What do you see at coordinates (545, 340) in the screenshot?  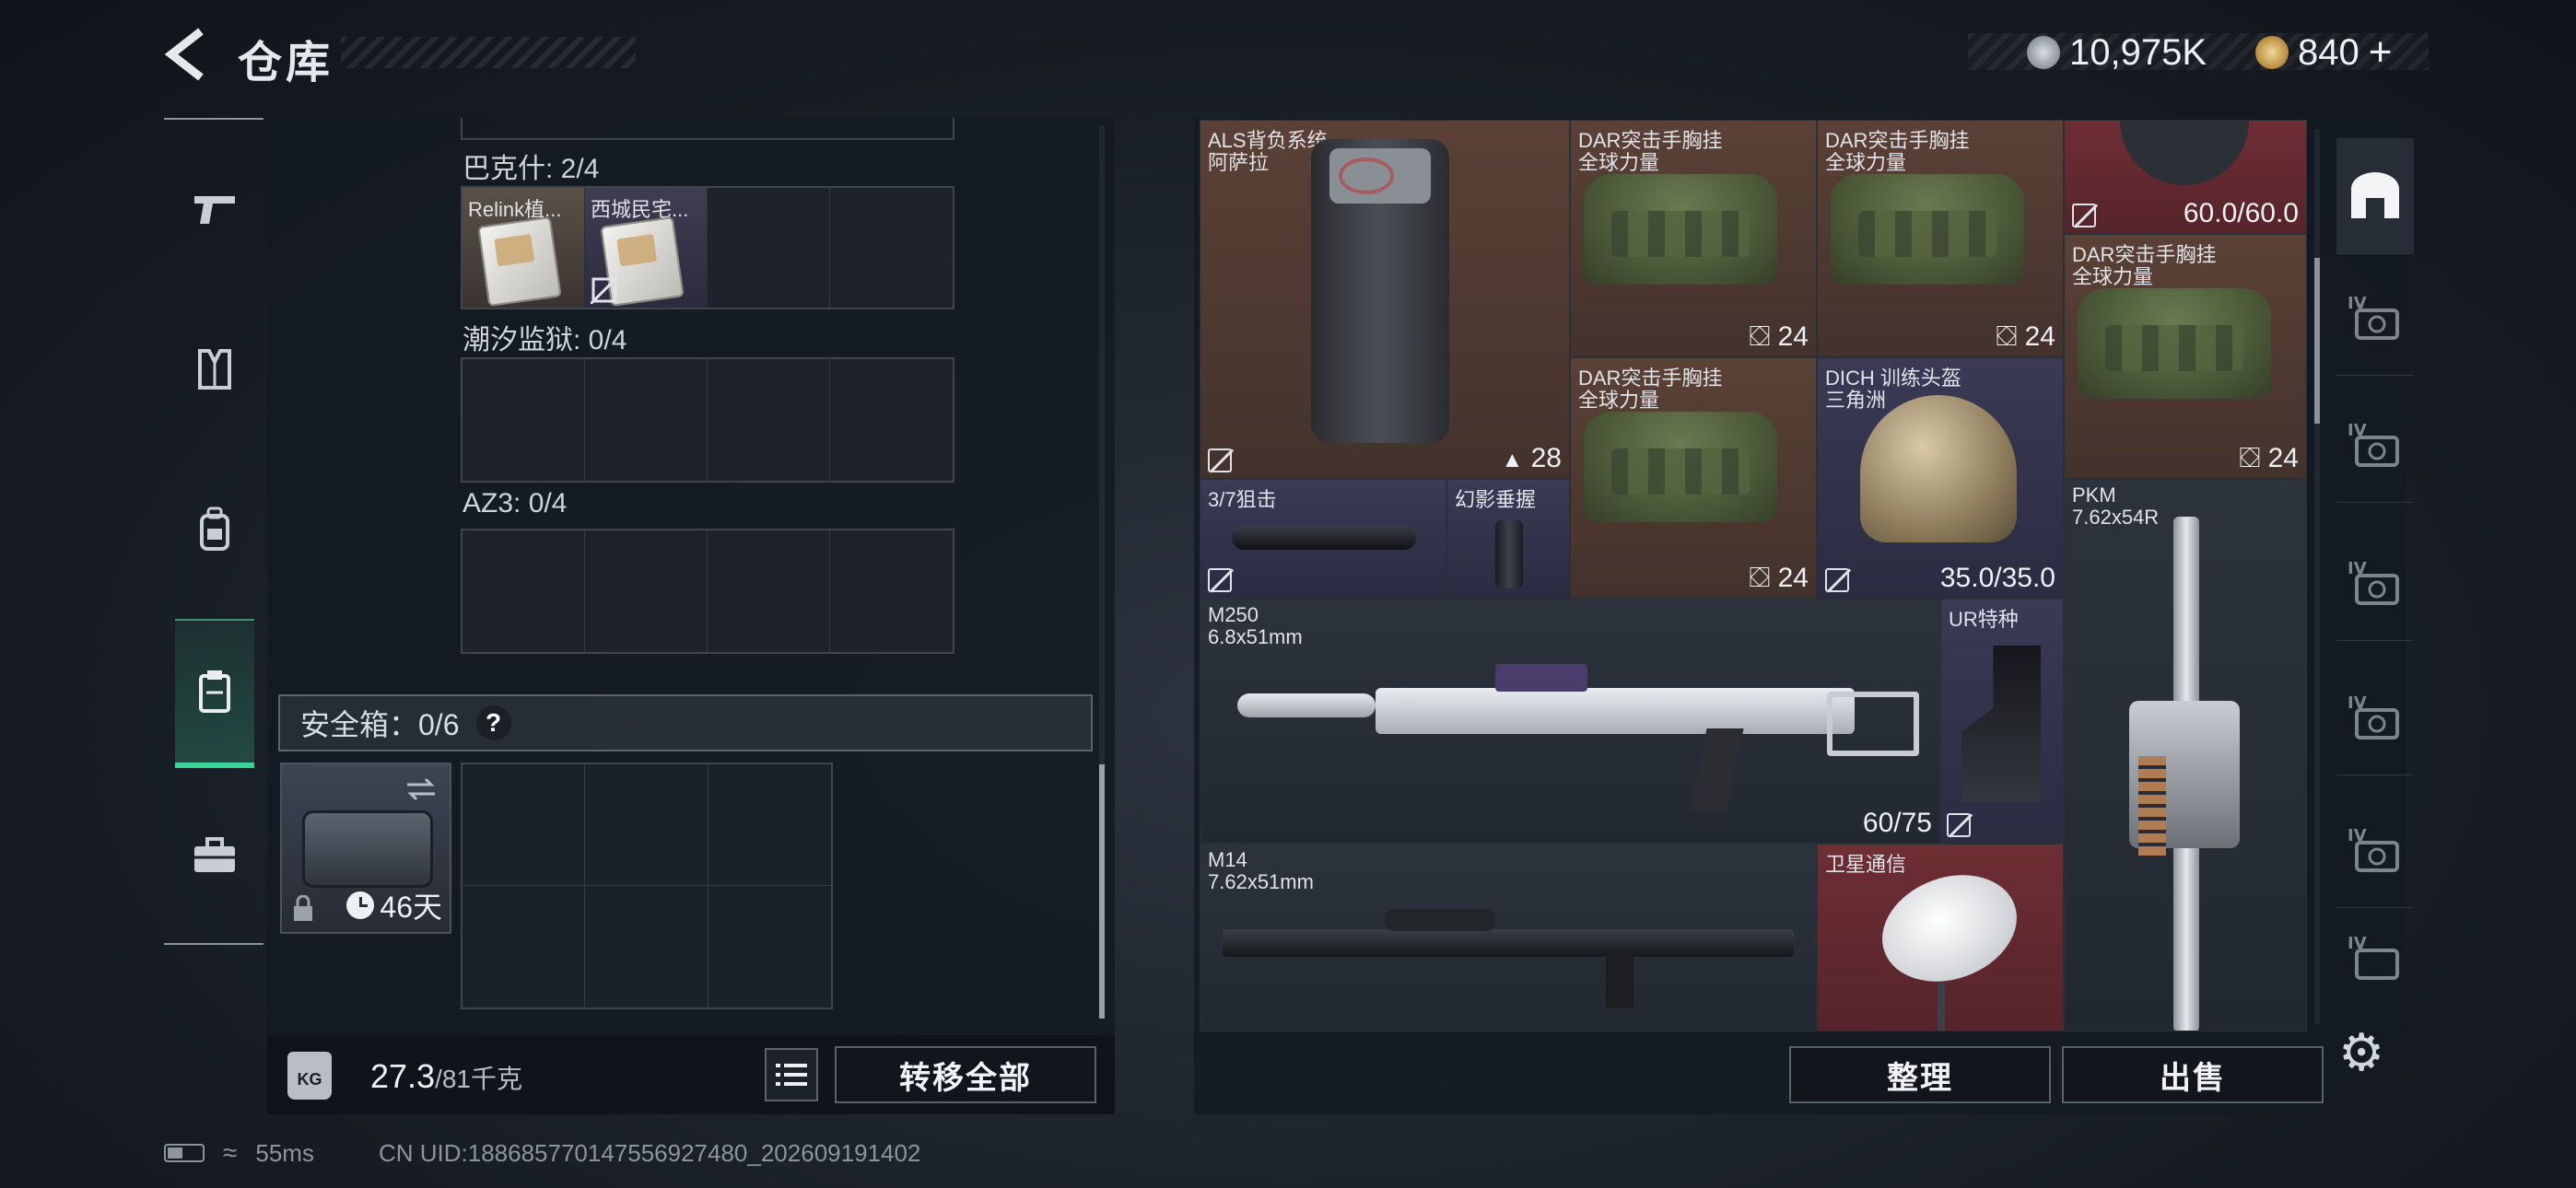 I see `section-label-tidal-prison: 潮汐监狱: 0/4` at bounding box center [545, 340].